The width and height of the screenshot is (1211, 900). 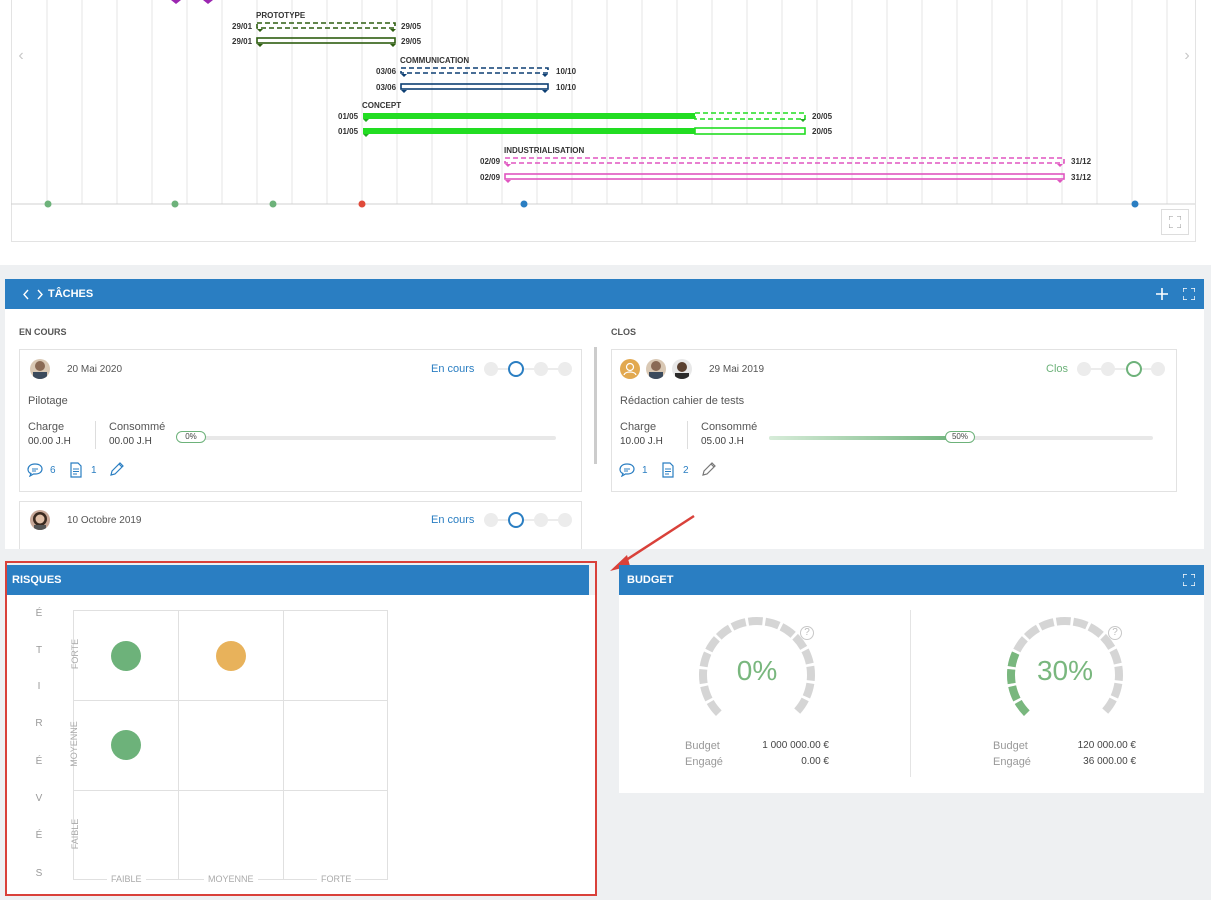 I want to click on consumed-value: 05.00 J.H, so click(x=722, y=441).